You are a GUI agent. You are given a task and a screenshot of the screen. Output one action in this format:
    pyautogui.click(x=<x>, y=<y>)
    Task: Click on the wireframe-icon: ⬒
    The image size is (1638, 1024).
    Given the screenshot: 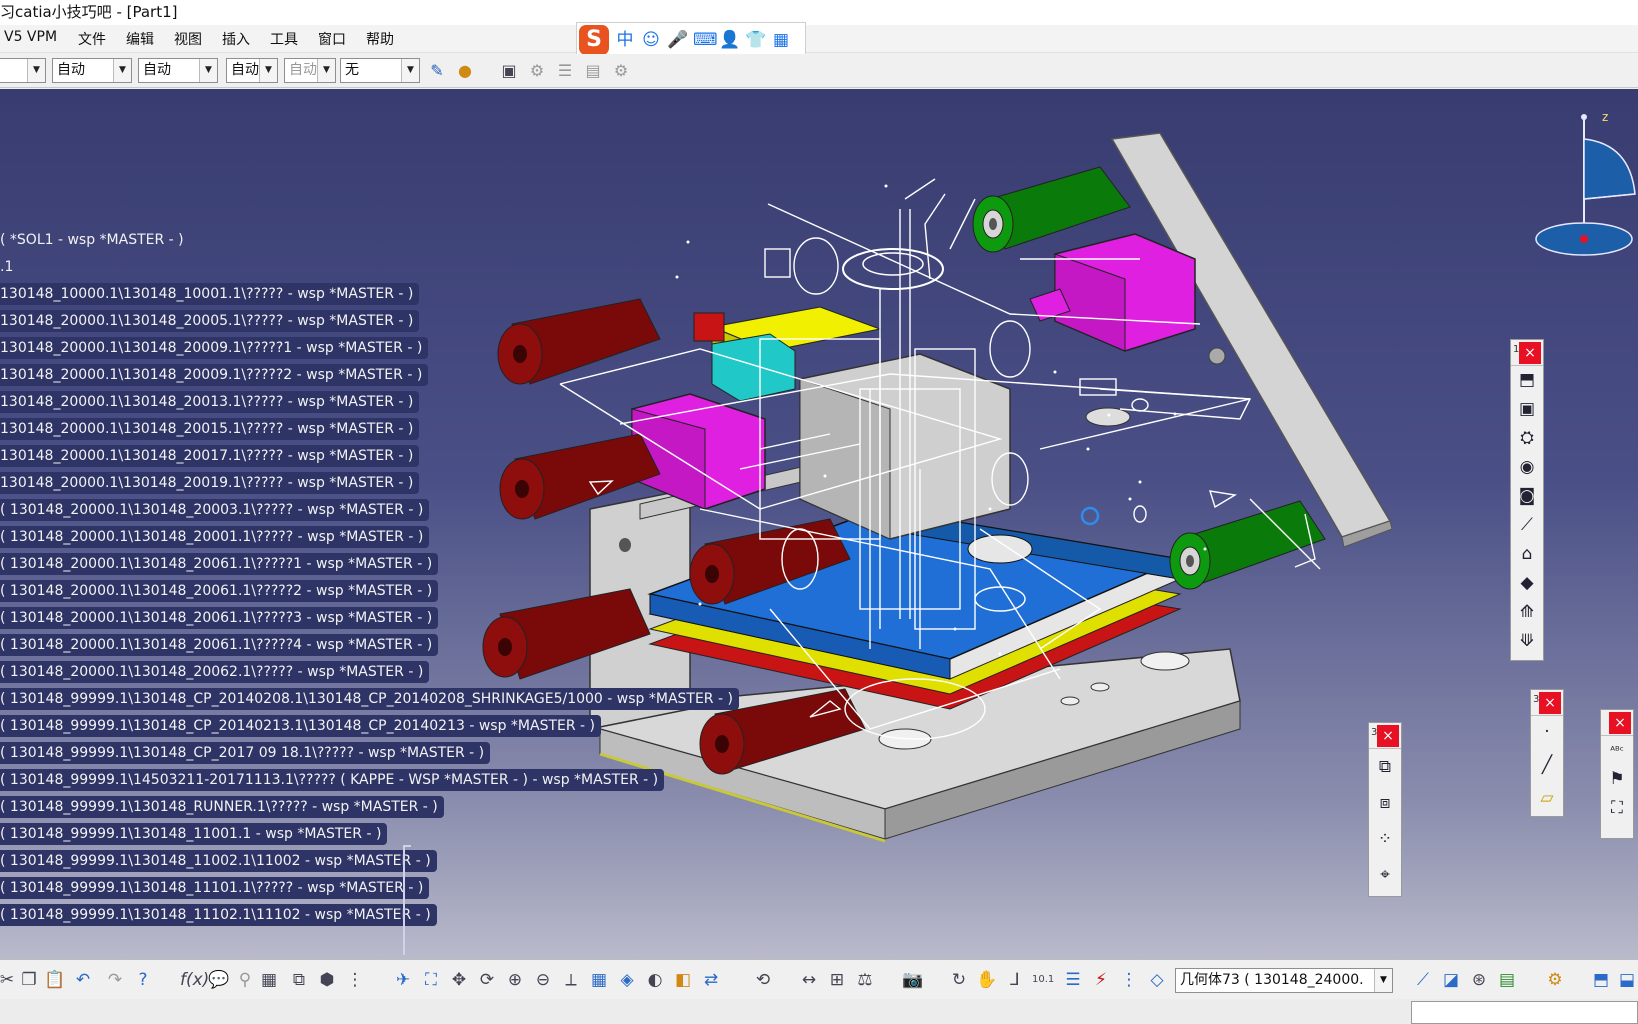 What is the action you would take?
    pyautogui.click(x=1601, y=980)
    